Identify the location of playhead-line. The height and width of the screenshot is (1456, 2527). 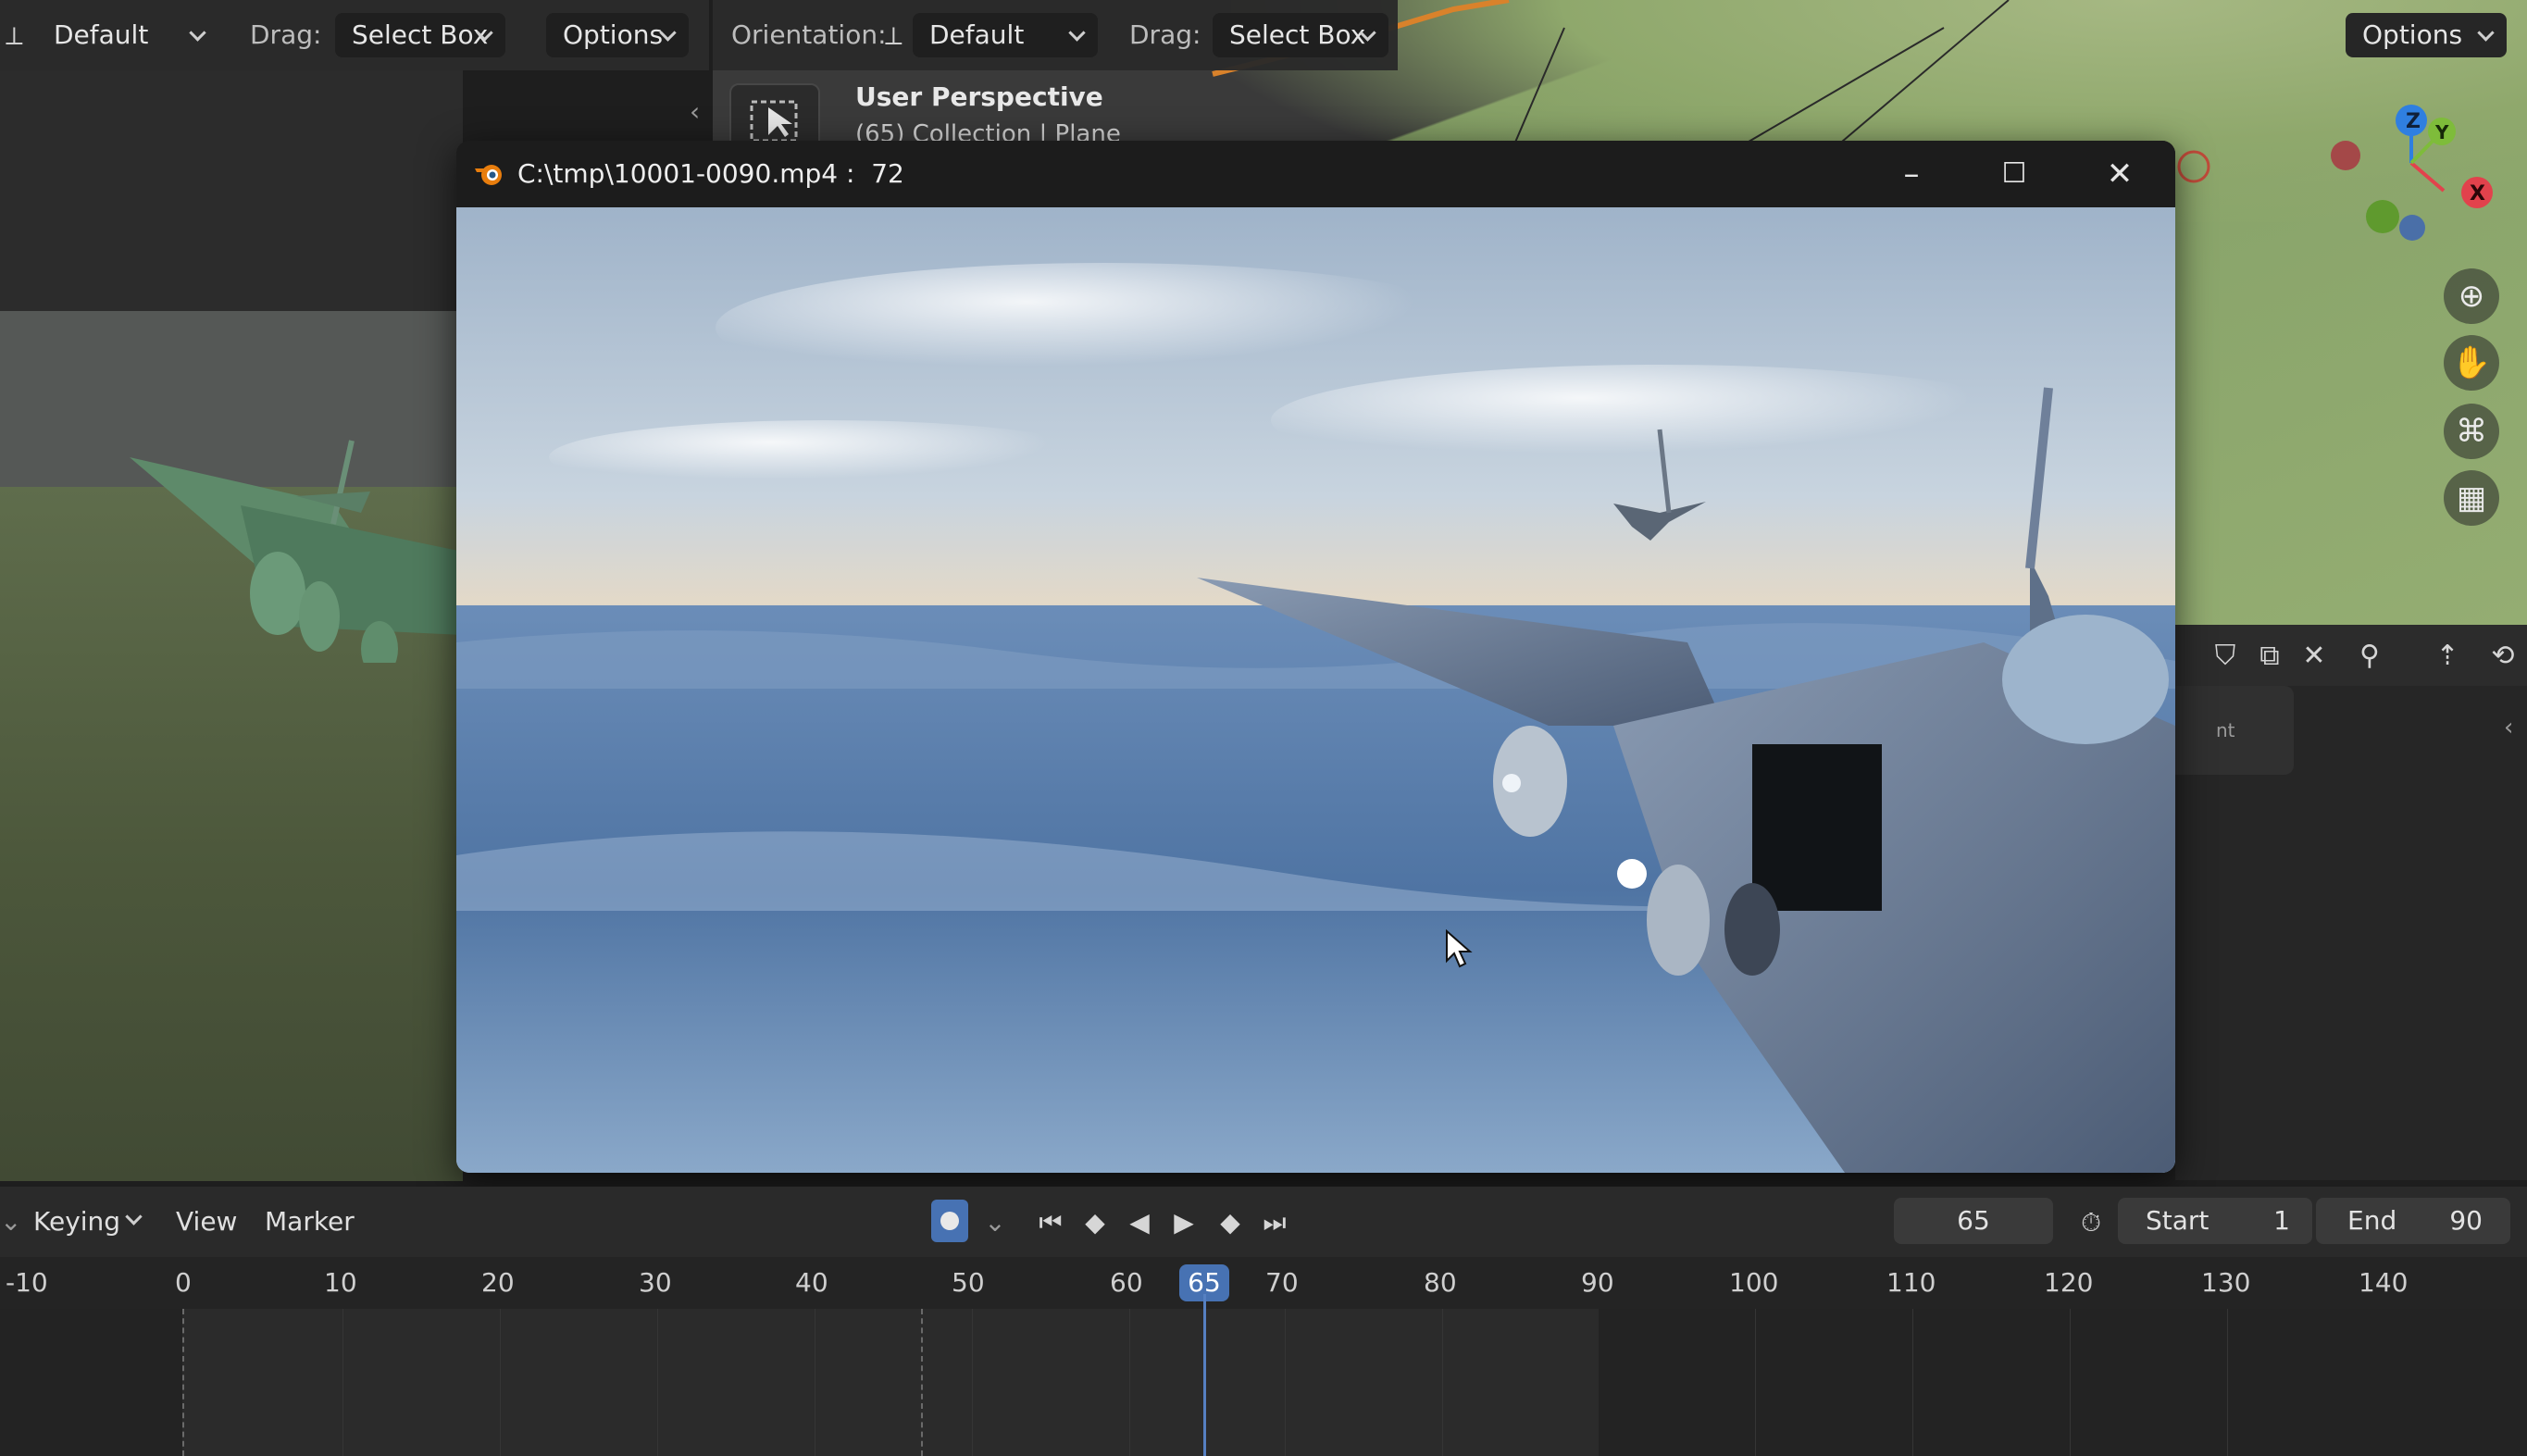
(1204, 1375).